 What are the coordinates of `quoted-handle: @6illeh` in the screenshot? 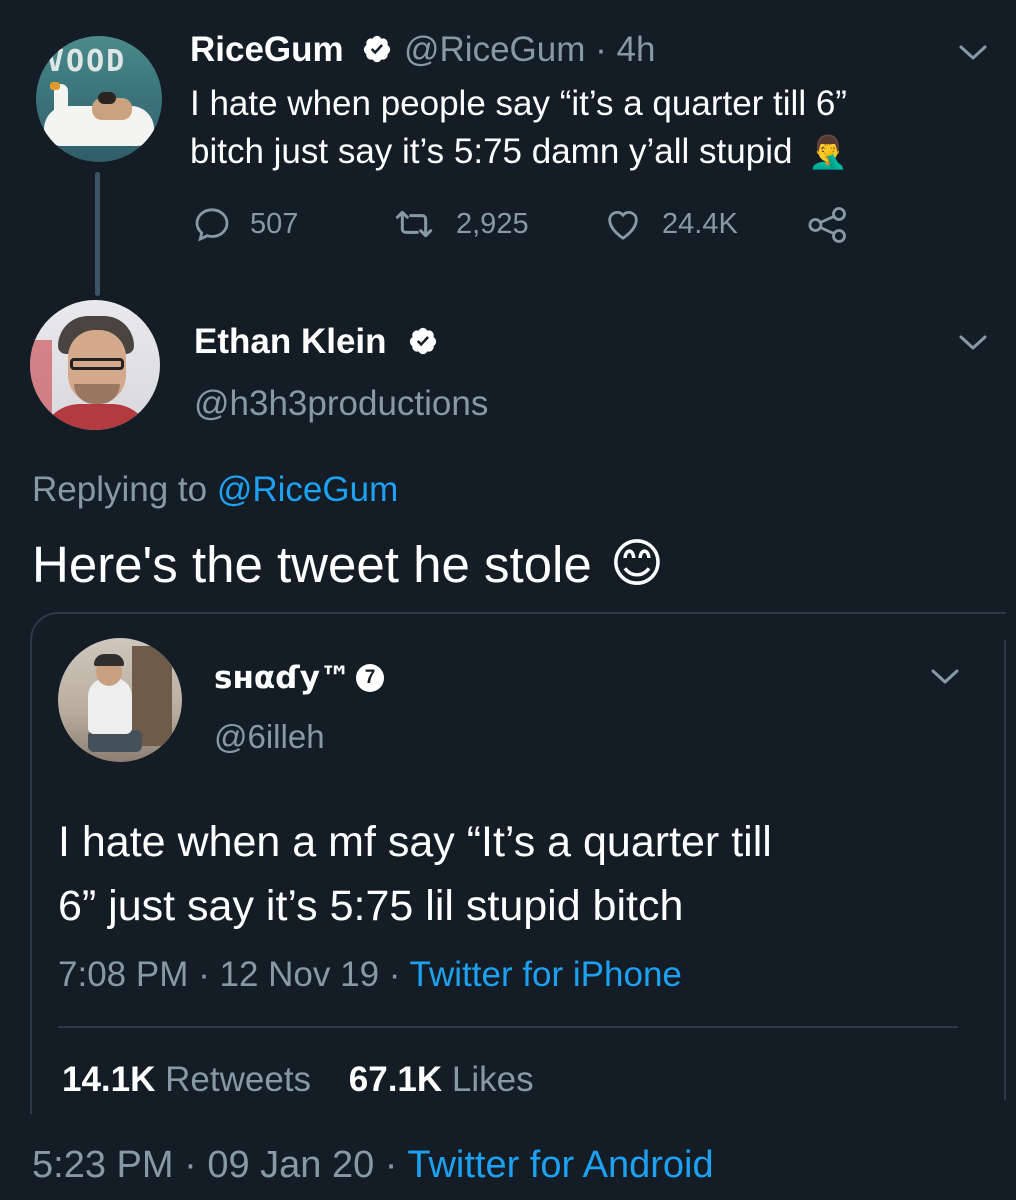 It's located at (269, 737).